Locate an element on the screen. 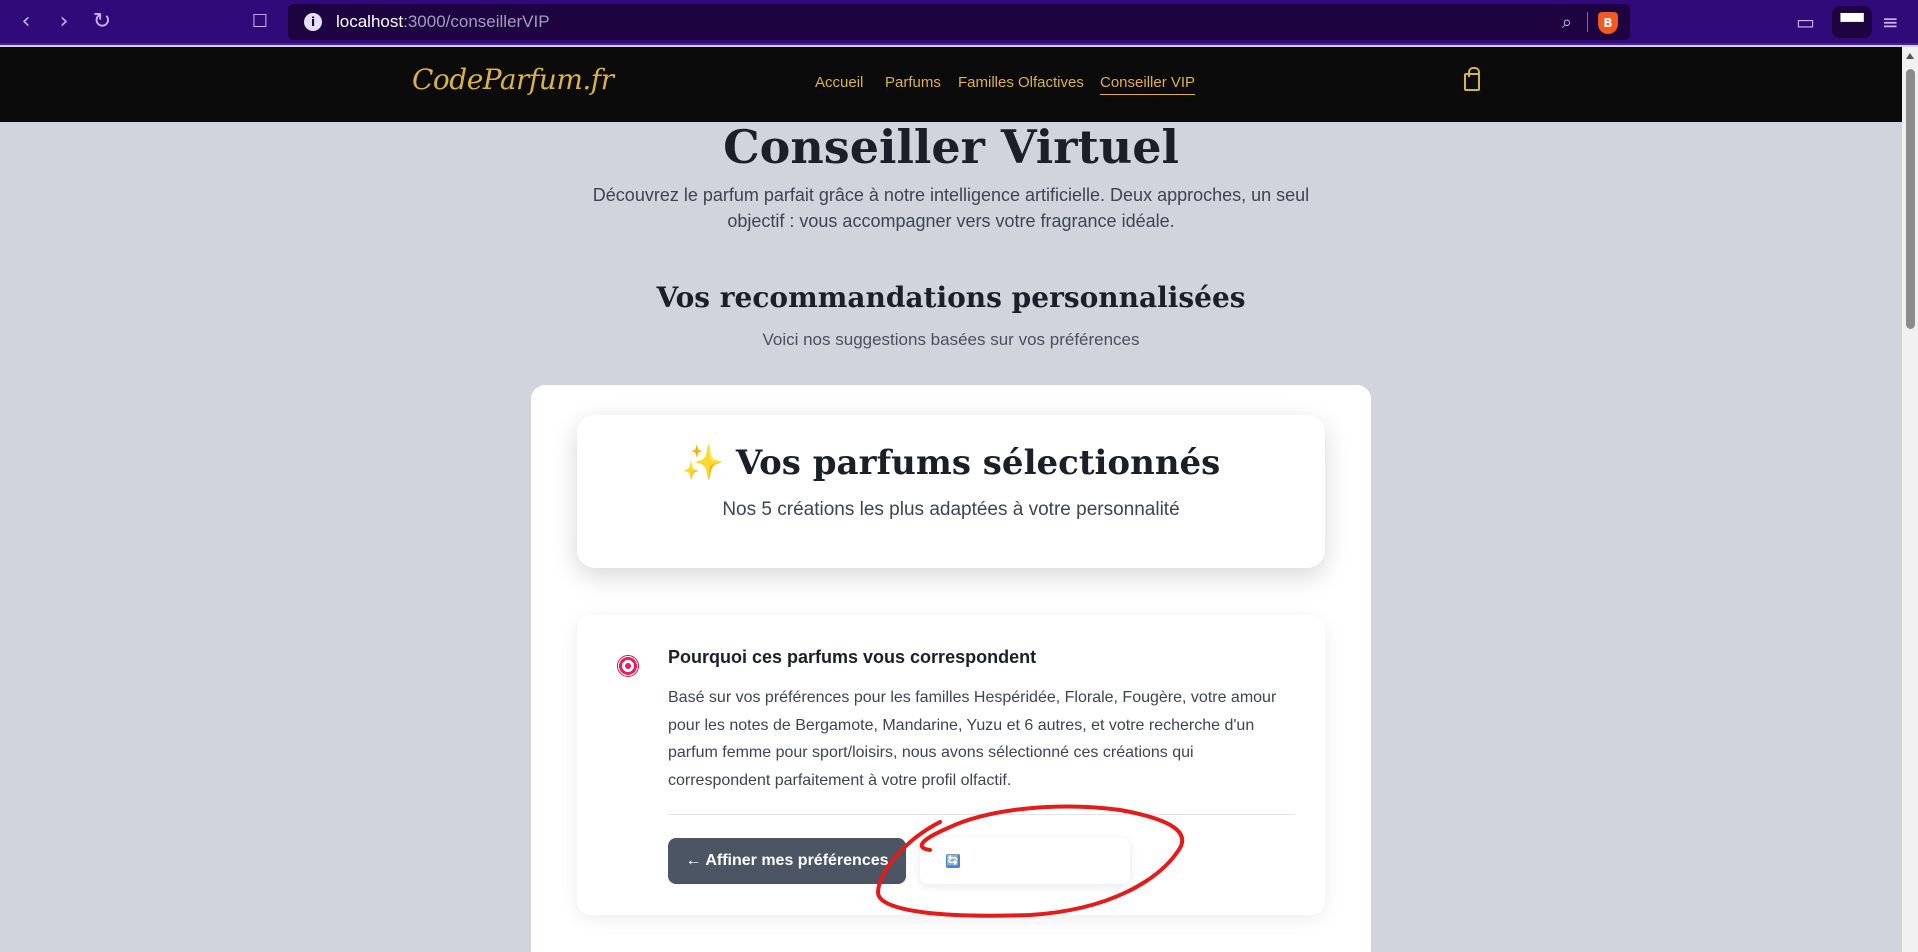 The width and height of the screenshot is (1918, 952). refine-preferences-button: ← Affiner mes préférences is located at coordinates (787, 861).